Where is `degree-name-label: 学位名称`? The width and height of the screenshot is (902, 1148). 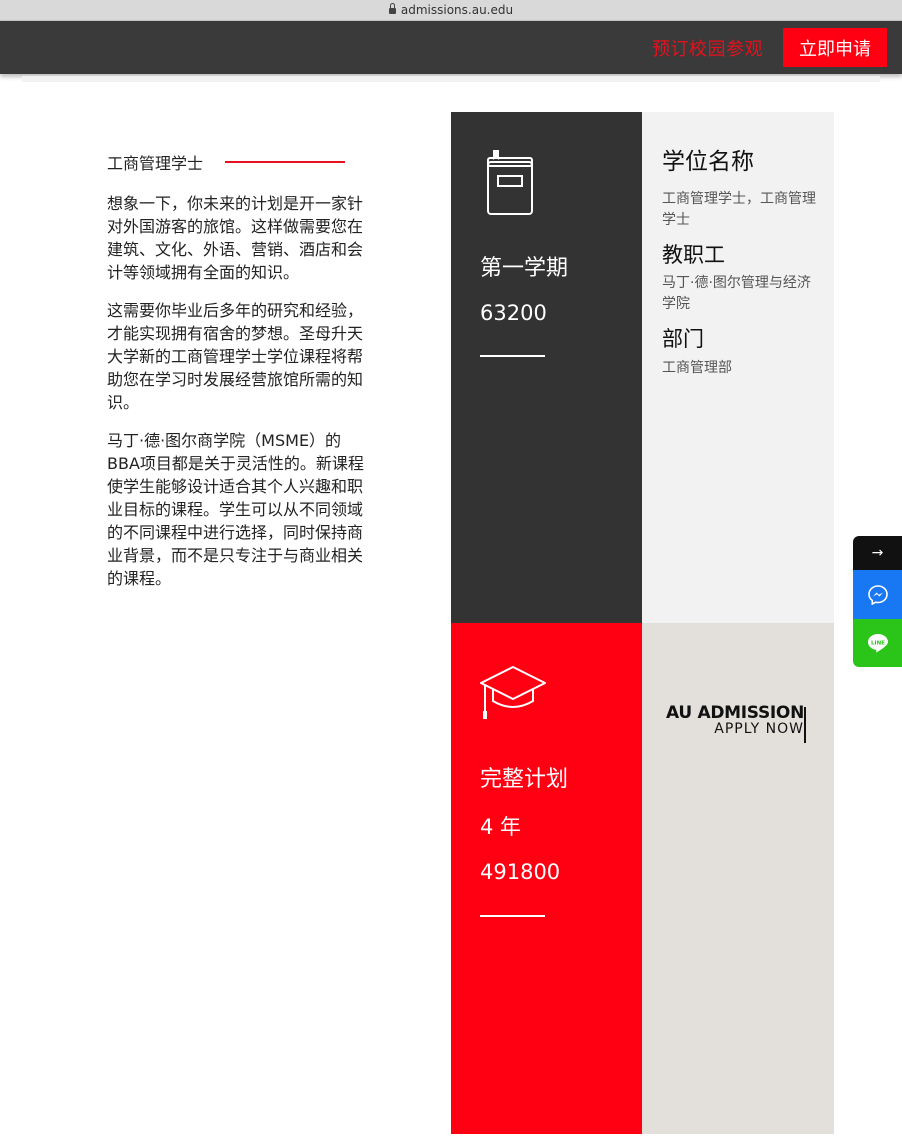 degree-name-label: 学位名称 is located at coordinates (708, 162).